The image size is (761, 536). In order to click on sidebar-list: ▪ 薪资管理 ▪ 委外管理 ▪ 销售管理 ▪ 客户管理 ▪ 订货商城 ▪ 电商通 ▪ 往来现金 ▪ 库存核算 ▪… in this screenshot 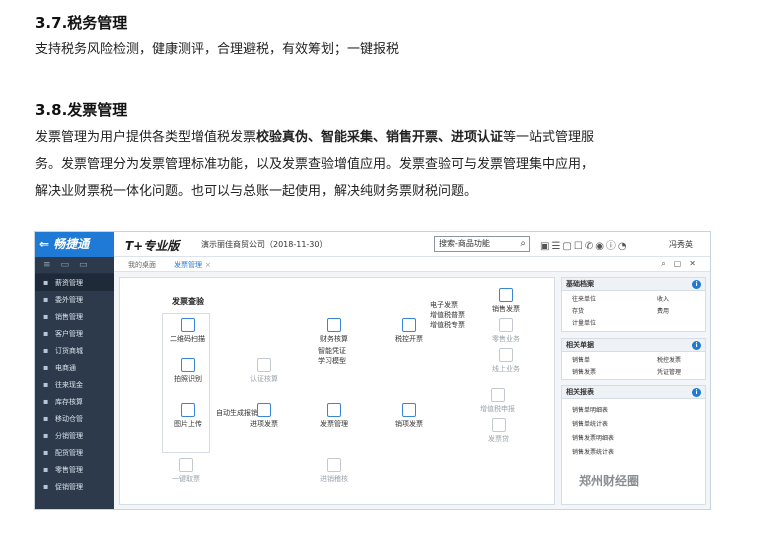, I will do `click(74, 384)`.